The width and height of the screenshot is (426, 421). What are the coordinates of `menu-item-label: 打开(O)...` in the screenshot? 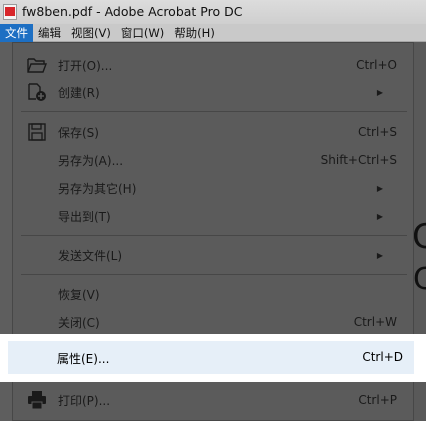 It's located at (85, 65).